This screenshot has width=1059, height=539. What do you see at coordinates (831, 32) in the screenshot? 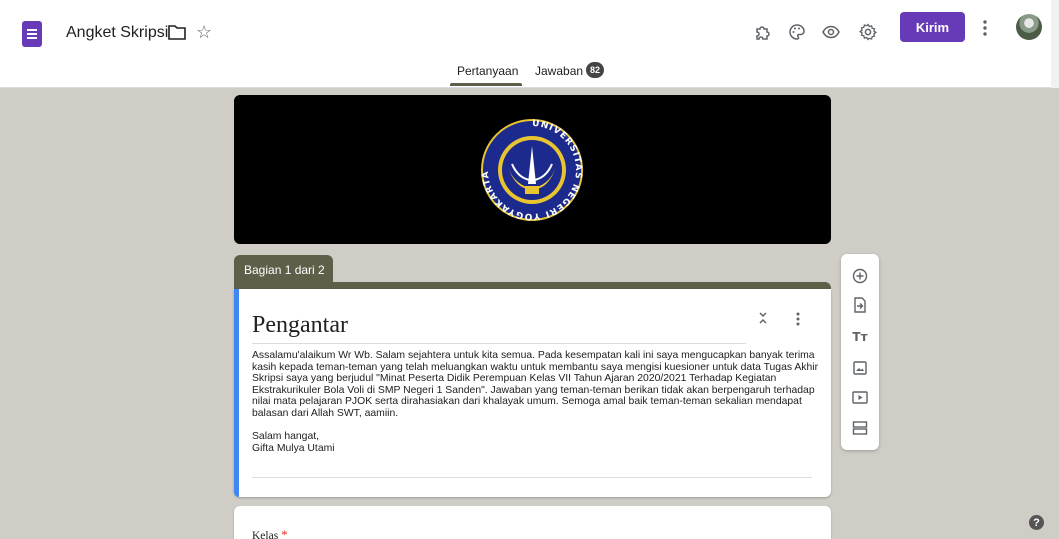
I see `preview-eye-icon` at bounding box center [831, 32].